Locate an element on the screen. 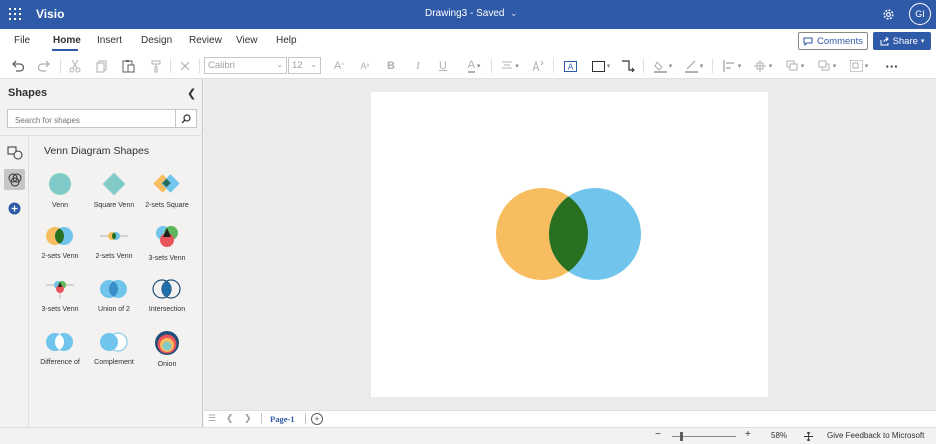  redo-icon is located at coordinates (44, 66).